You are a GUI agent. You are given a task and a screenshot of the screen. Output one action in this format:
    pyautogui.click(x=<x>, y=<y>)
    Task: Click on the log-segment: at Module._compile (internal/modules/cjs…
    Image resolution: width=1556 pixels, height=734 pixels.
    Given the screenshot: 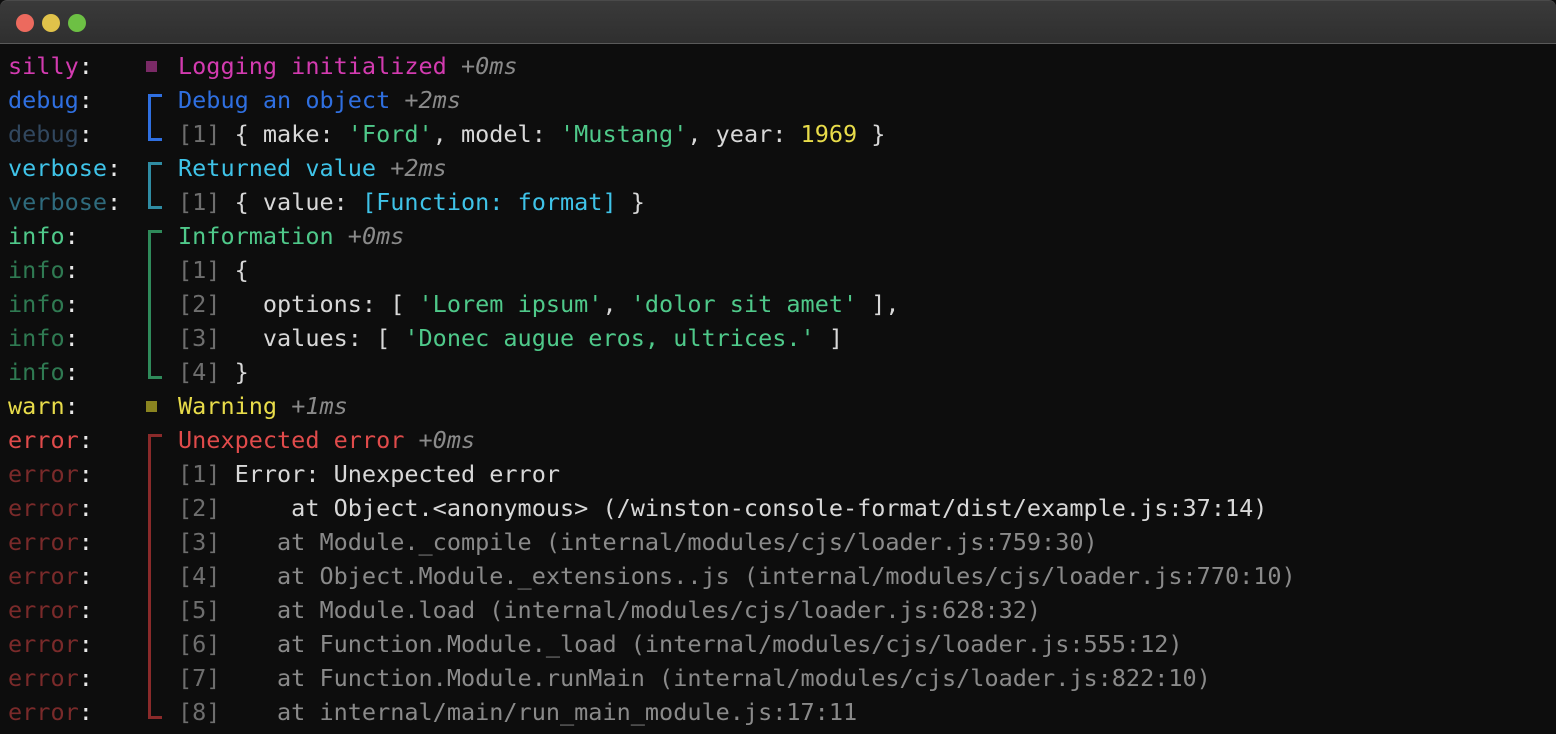 What is the action you would take?
    pyautogui.click(x=666, y=542)
    